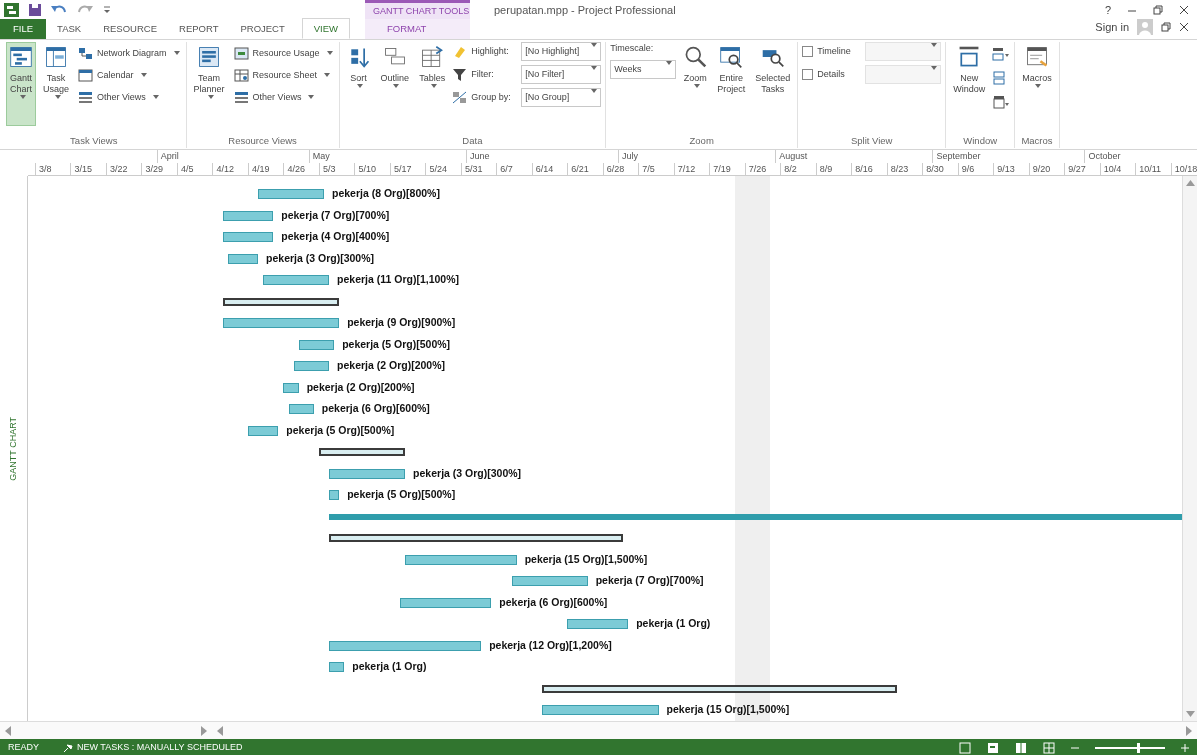 The height and width of the screenshot is (755, 1197). Describe the element at coordinates (897, 169) in the screenshot. I see `timescale-label: 8/23` at that location.